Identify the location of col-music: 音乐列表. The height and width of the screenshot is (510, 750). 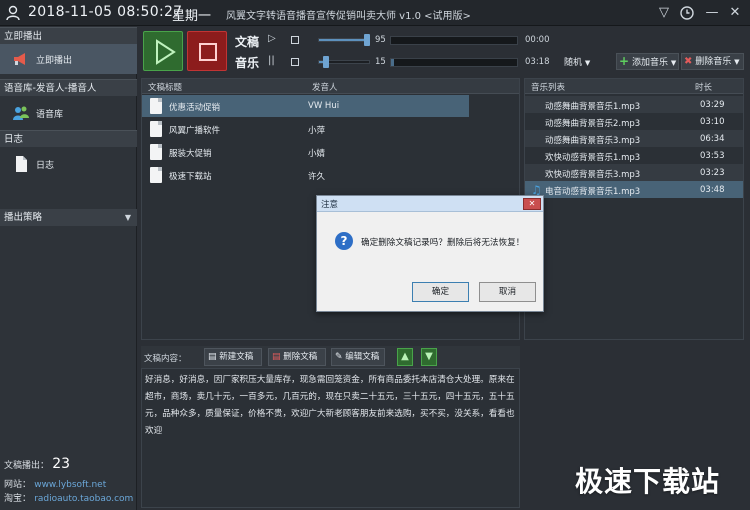
(548, 88).